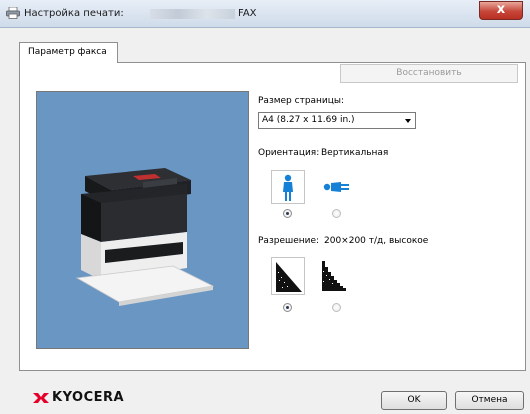  What do you see at coordinates (336, 307) in the screenshot?
I see `coarse-resolution-radio` at bounding box center [336, 307].